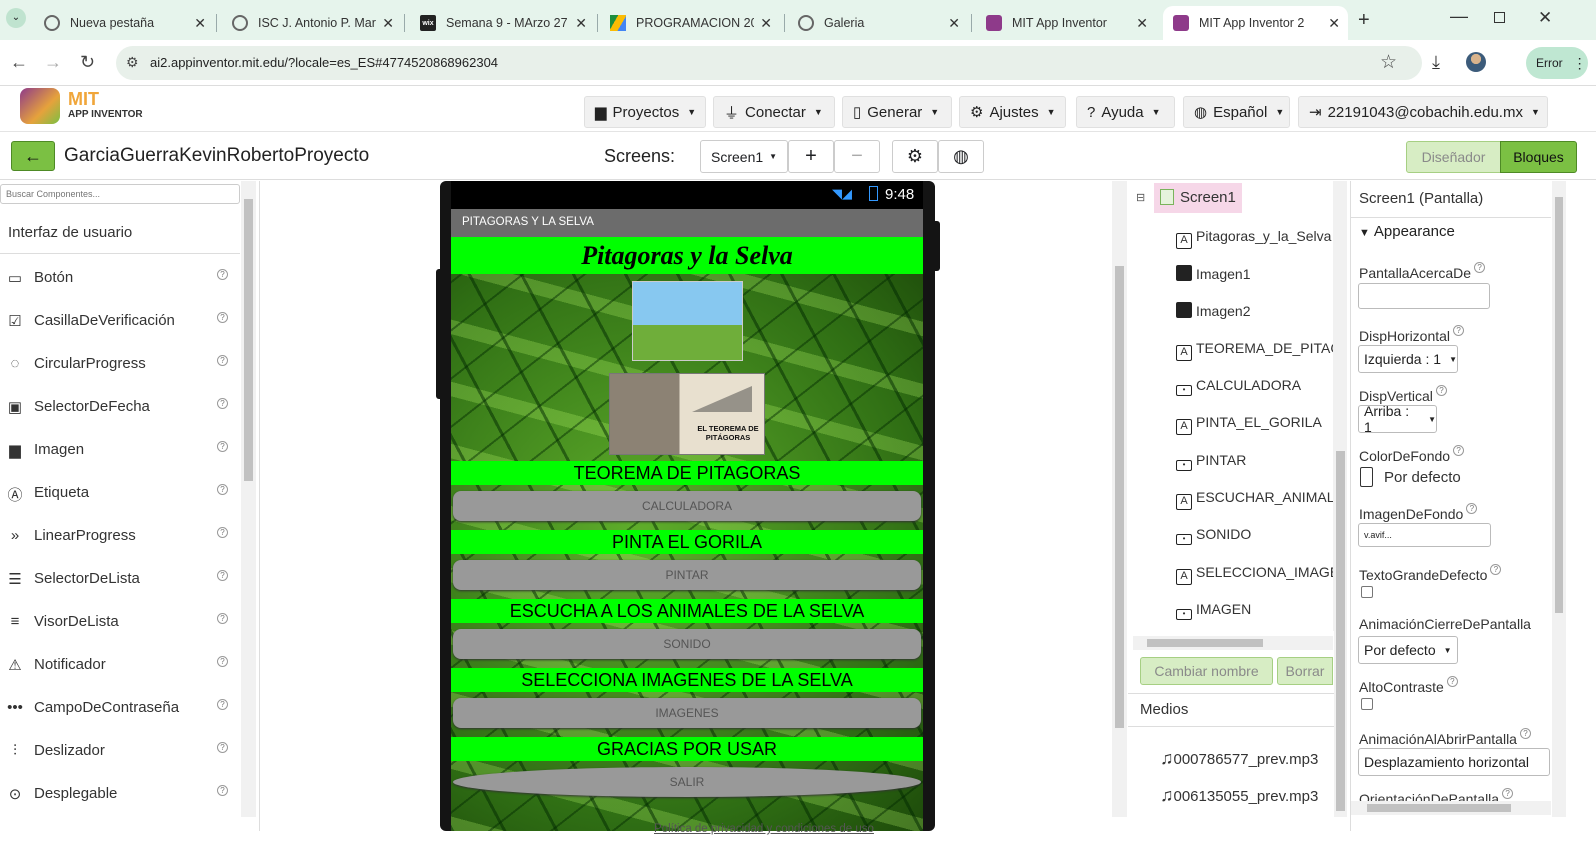  I want to click on new-tab-icon: +, so click(1364, 20).